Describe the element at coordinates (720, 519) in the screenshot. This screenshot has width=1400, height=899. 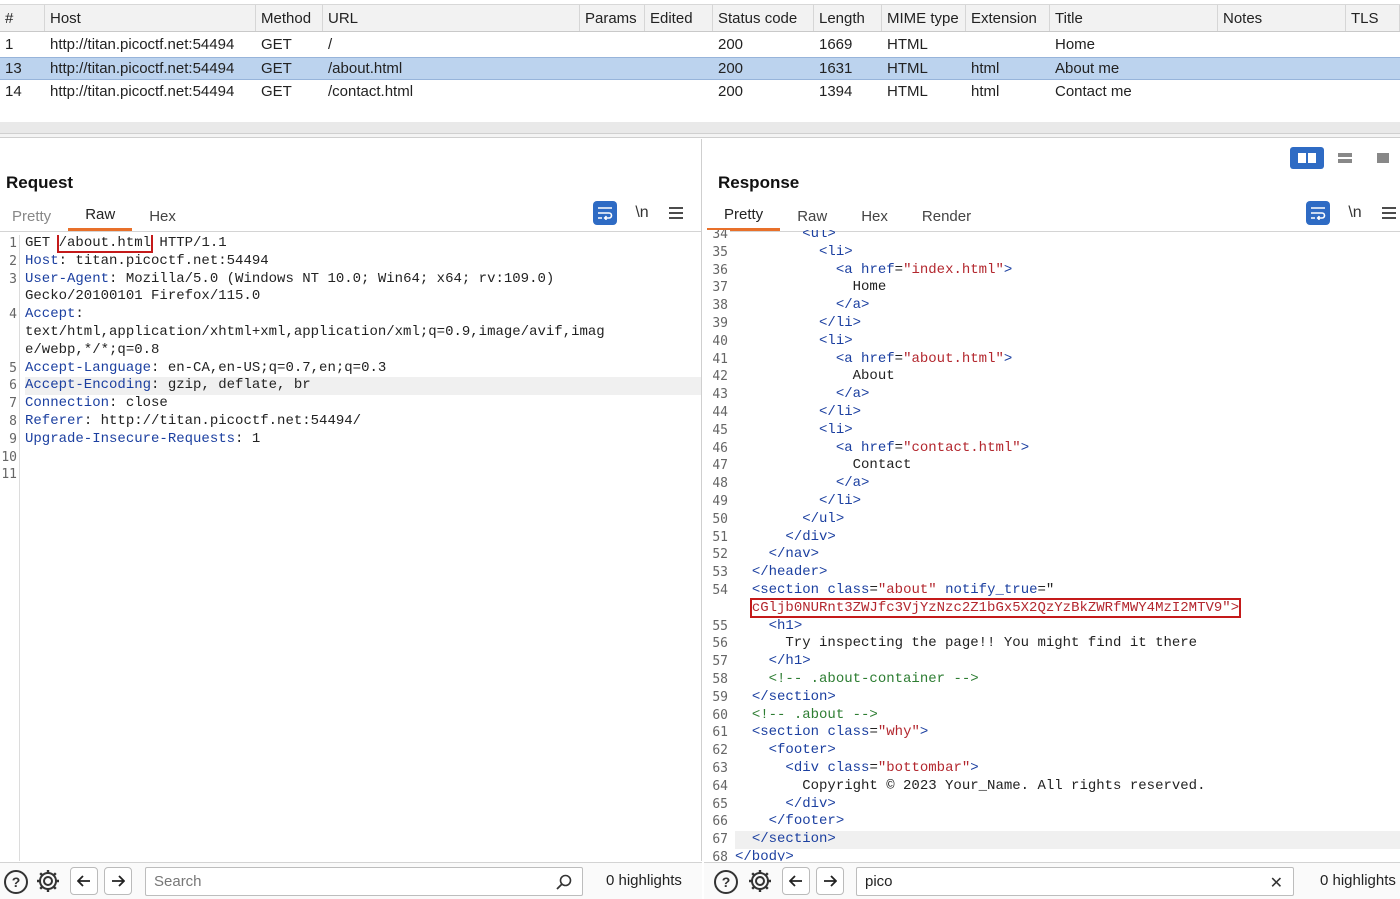
I see `line-number: 50` at that location.